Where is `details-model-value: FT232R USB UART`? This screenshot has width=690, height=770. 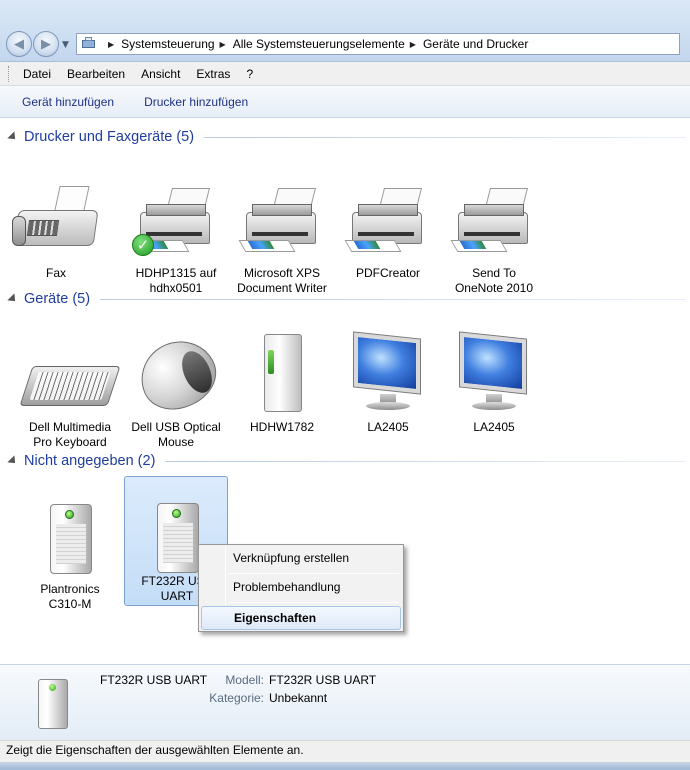
details-model-value: FT232R USB UART is located at coordinates (323, 680).